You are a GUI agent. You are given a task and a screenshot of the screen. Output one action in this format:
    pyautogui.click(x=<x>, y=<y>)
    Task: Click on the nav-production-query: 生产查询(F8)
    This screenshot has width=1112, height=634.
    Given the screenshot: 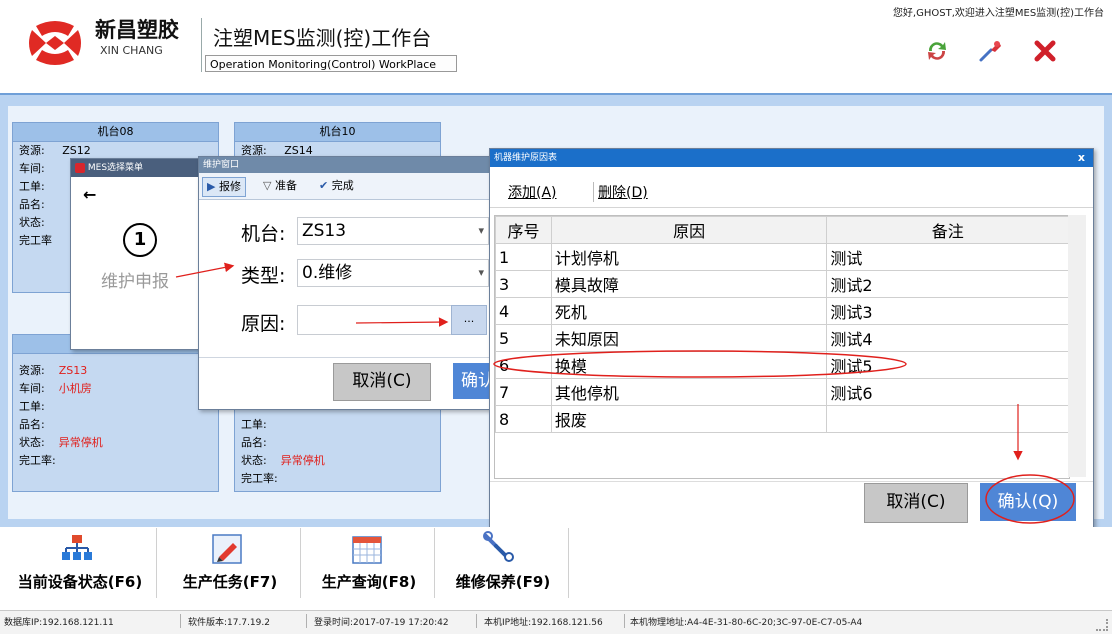 What is the action you would take?
    pyautogui.click(x=369, y=563)
    